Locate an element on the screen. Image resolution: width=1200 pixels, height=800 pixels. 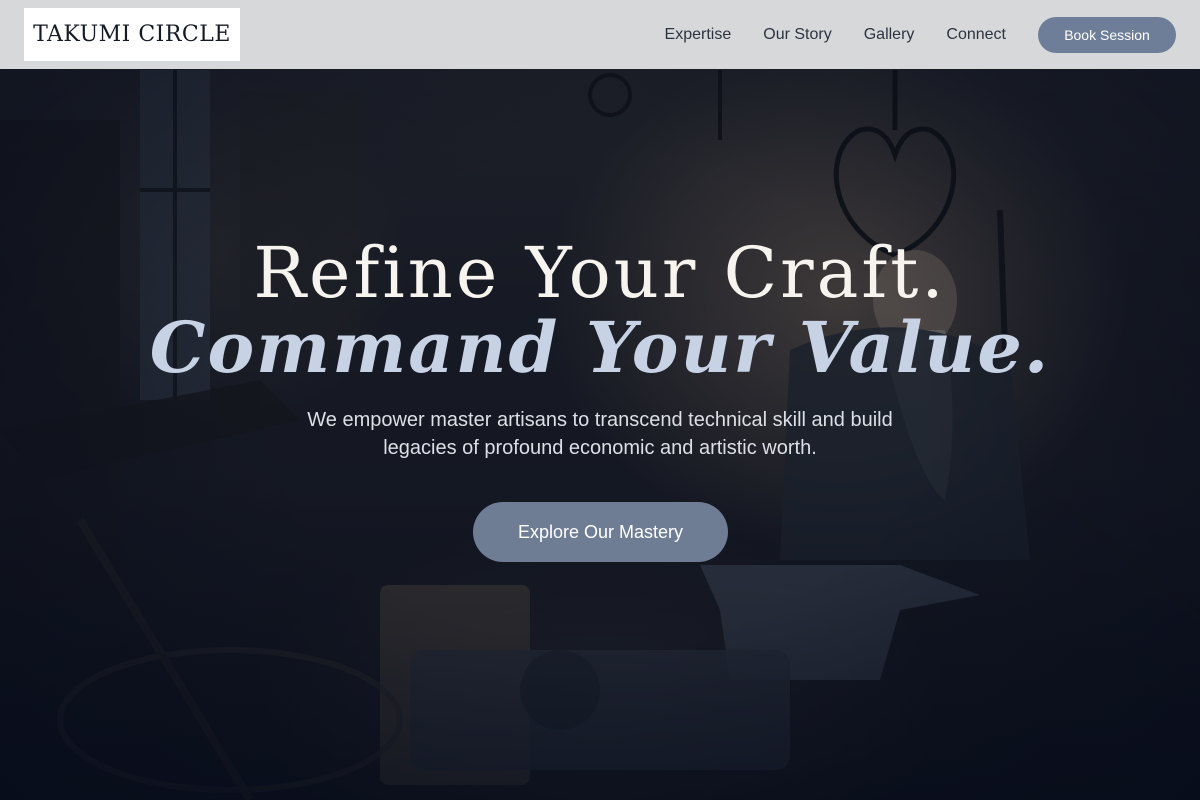
book-session-button: Book Session is located at coordinates (1107, 34).